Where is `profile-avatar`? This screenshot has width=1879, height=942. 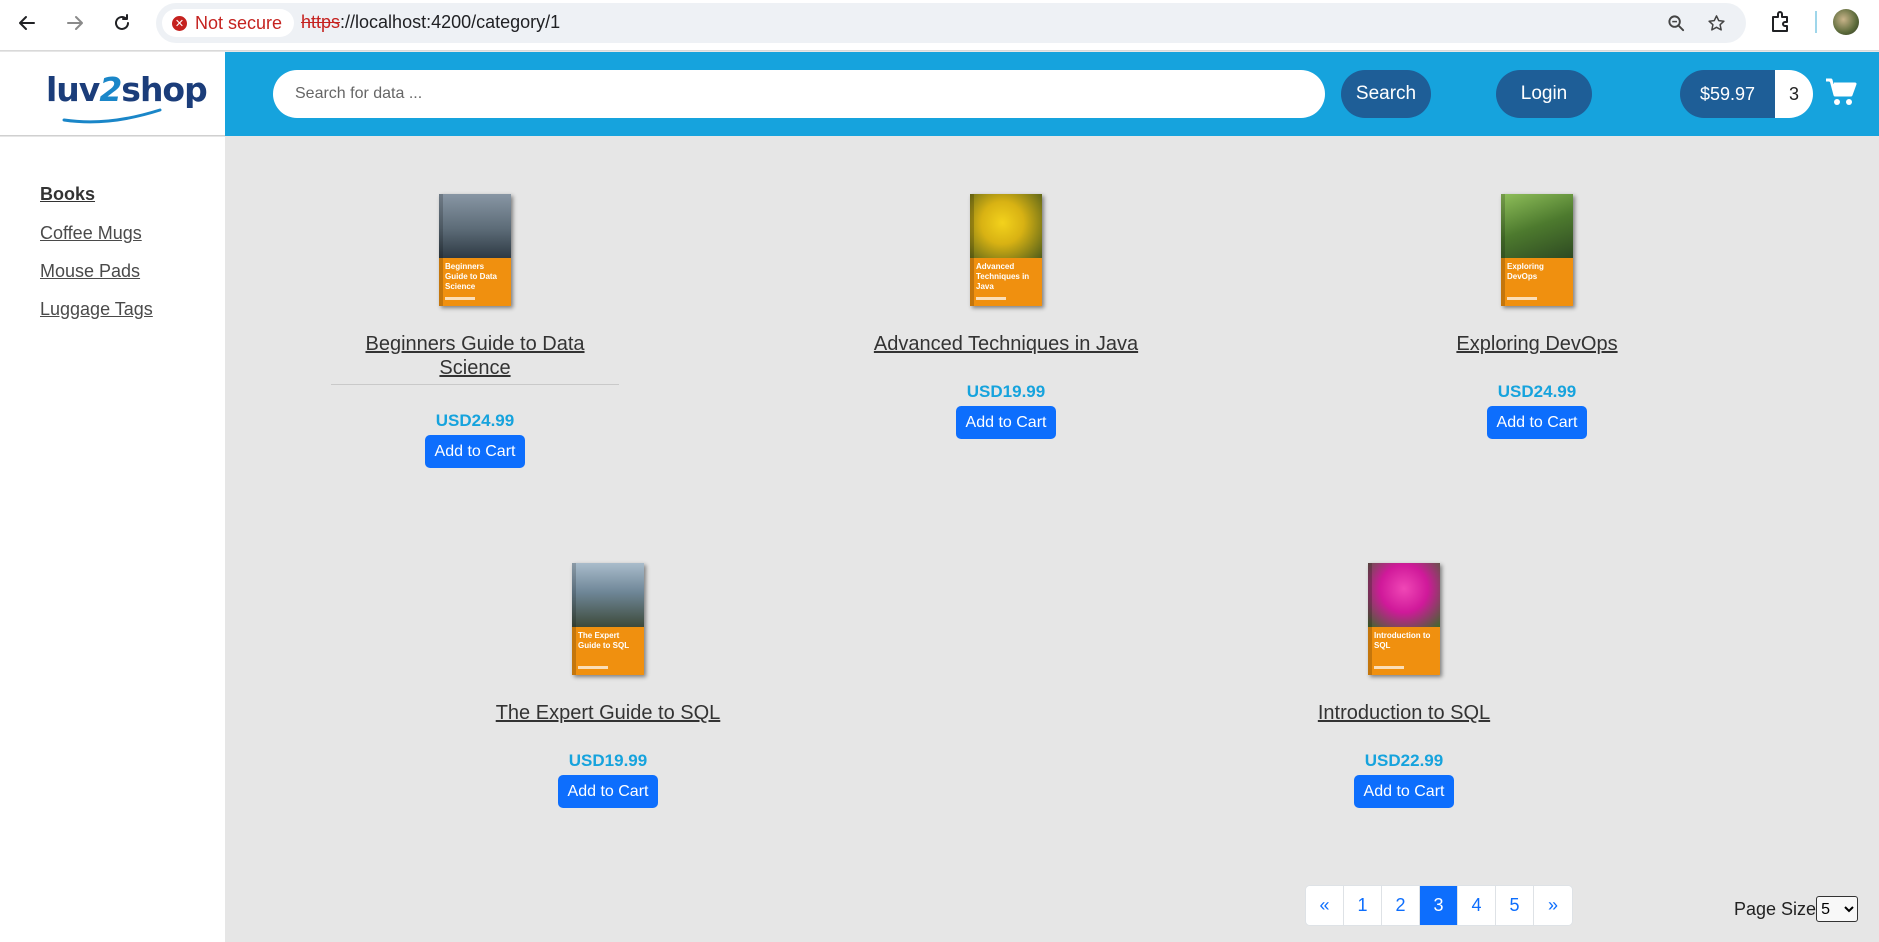
profile-avatar is located at coordinates (1846, 22).